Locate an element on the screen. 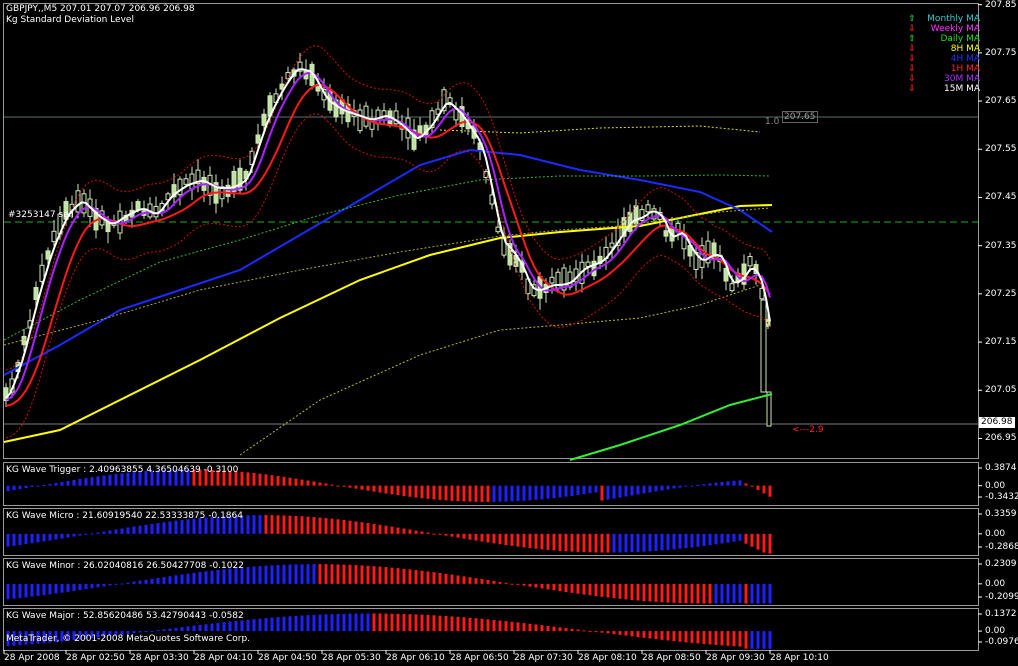  time-tick-label: 28 Apr 06:10 is located at coordinates (415, 658).